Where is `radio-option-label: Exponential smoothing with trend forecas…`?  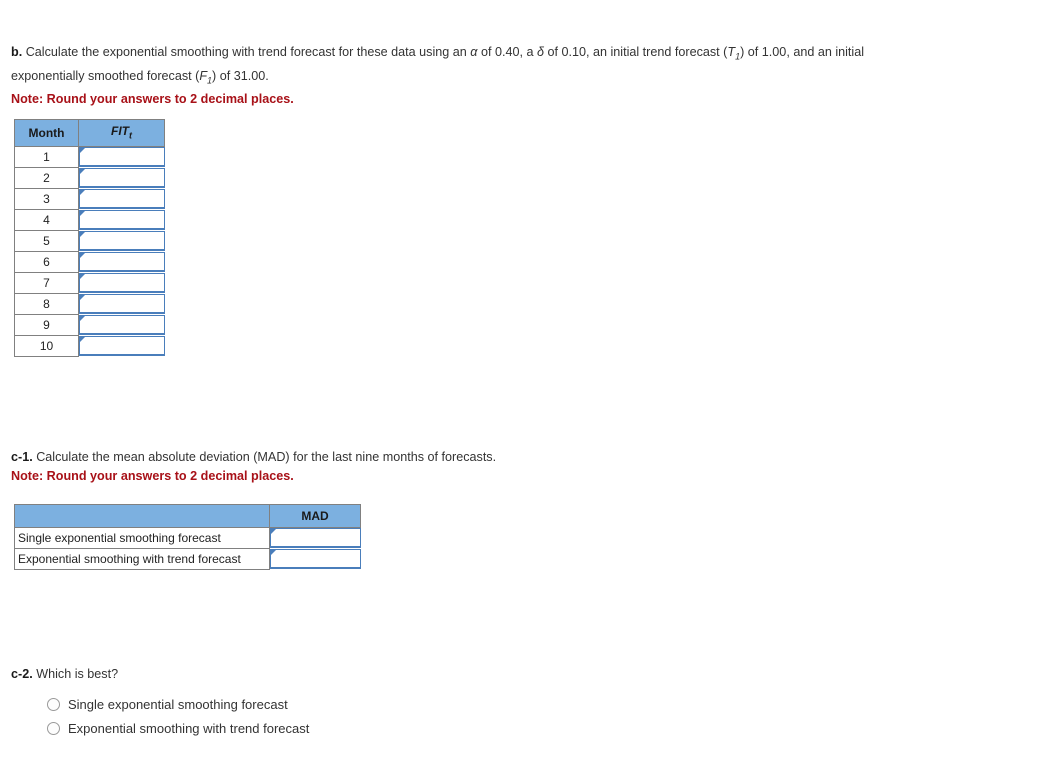
radio-option-label: Exponential smoothing with trend forecas… is located at coordinates (189, 728).